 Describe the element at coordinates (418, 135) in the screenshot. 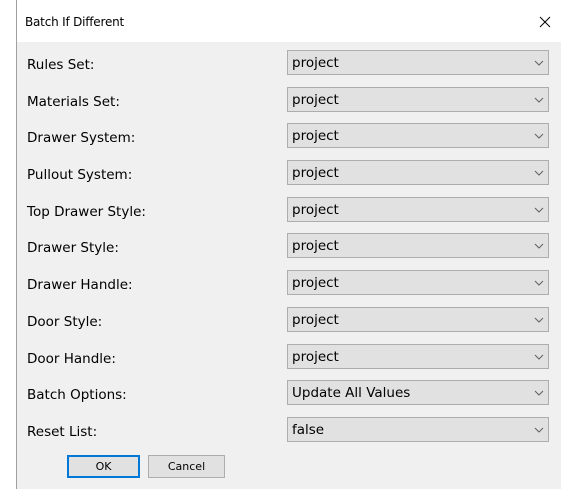

I see `drawer-system-select: project` at that location.